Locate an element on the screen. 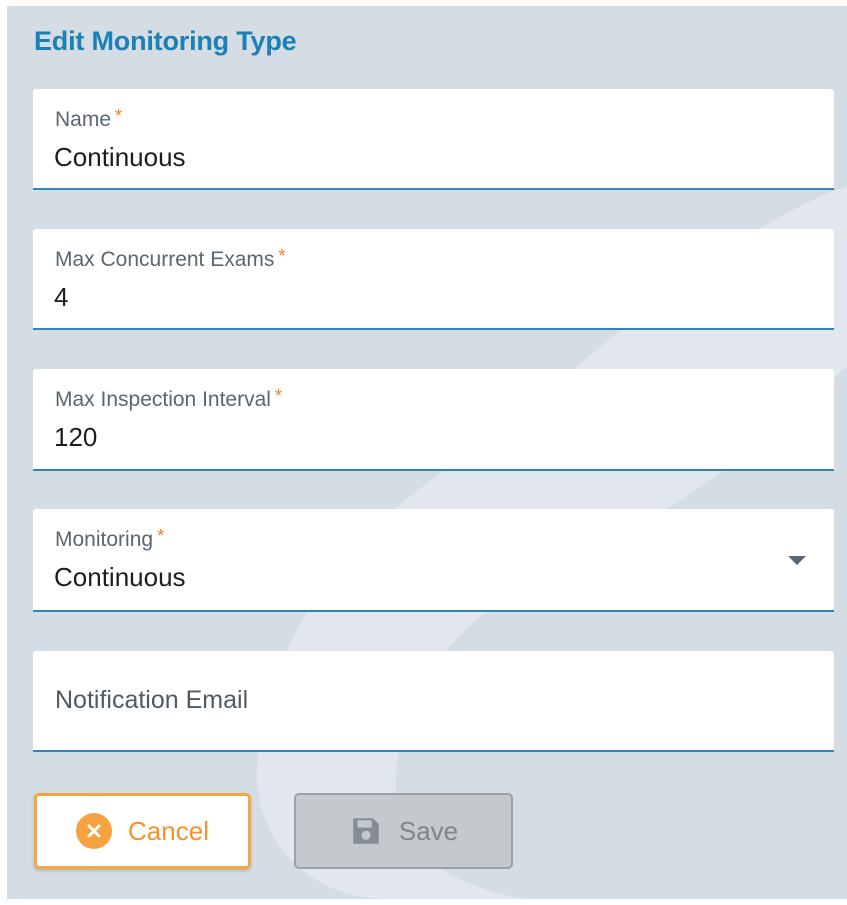 Image resolution: width=847 pixels, height=905 pixels. floppy-disk-icon is located at coordinates (366, 831).